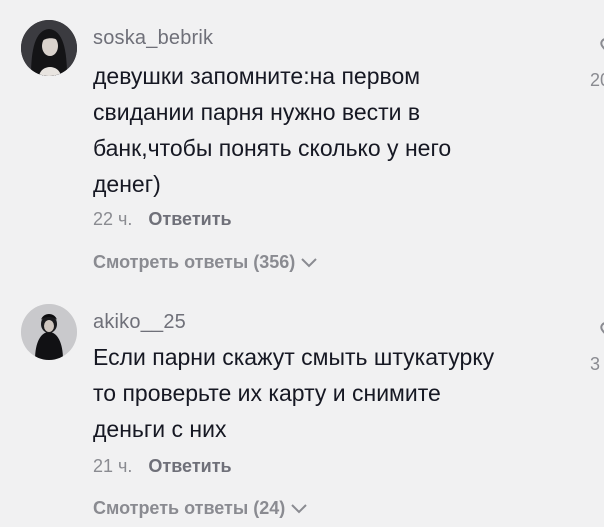 This screenshot has width=604, height=527. I want to click on comment-meta: 21 ч. Ответить, so click(162, 466).